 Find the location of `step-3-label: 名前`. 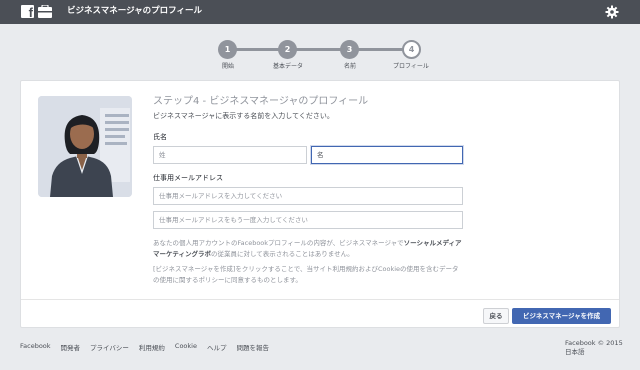

step-3-label: 名前 is located at coordinates (349, 66).